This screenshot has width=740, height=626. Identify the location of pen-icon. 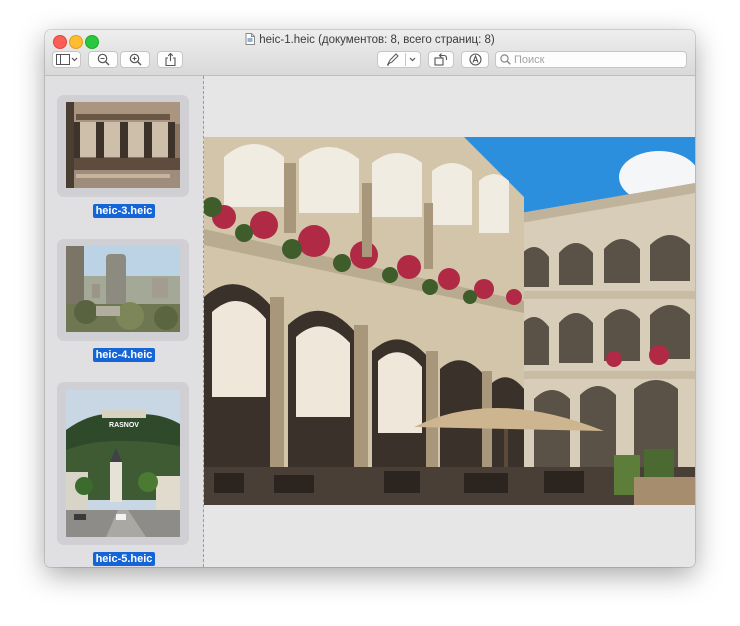
(401, 59).